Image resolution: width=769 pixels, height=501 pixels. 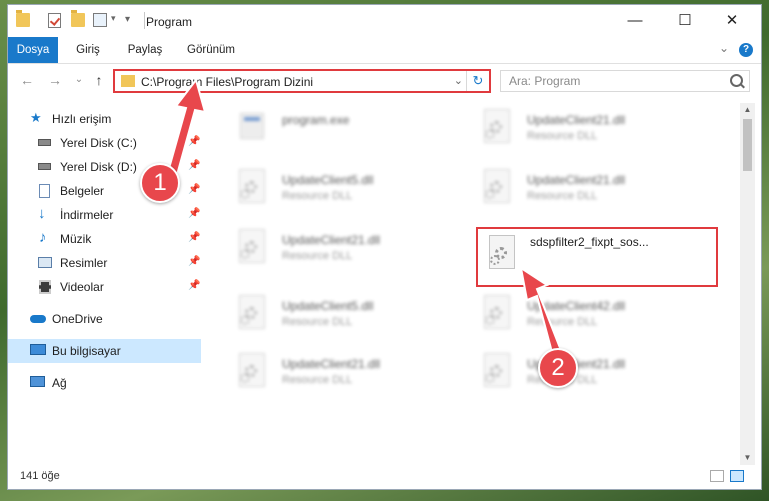 What do you see at coordinates (55, 80) in the screenshot?
I see `forward-button: →` at bounding box center [55, 80].